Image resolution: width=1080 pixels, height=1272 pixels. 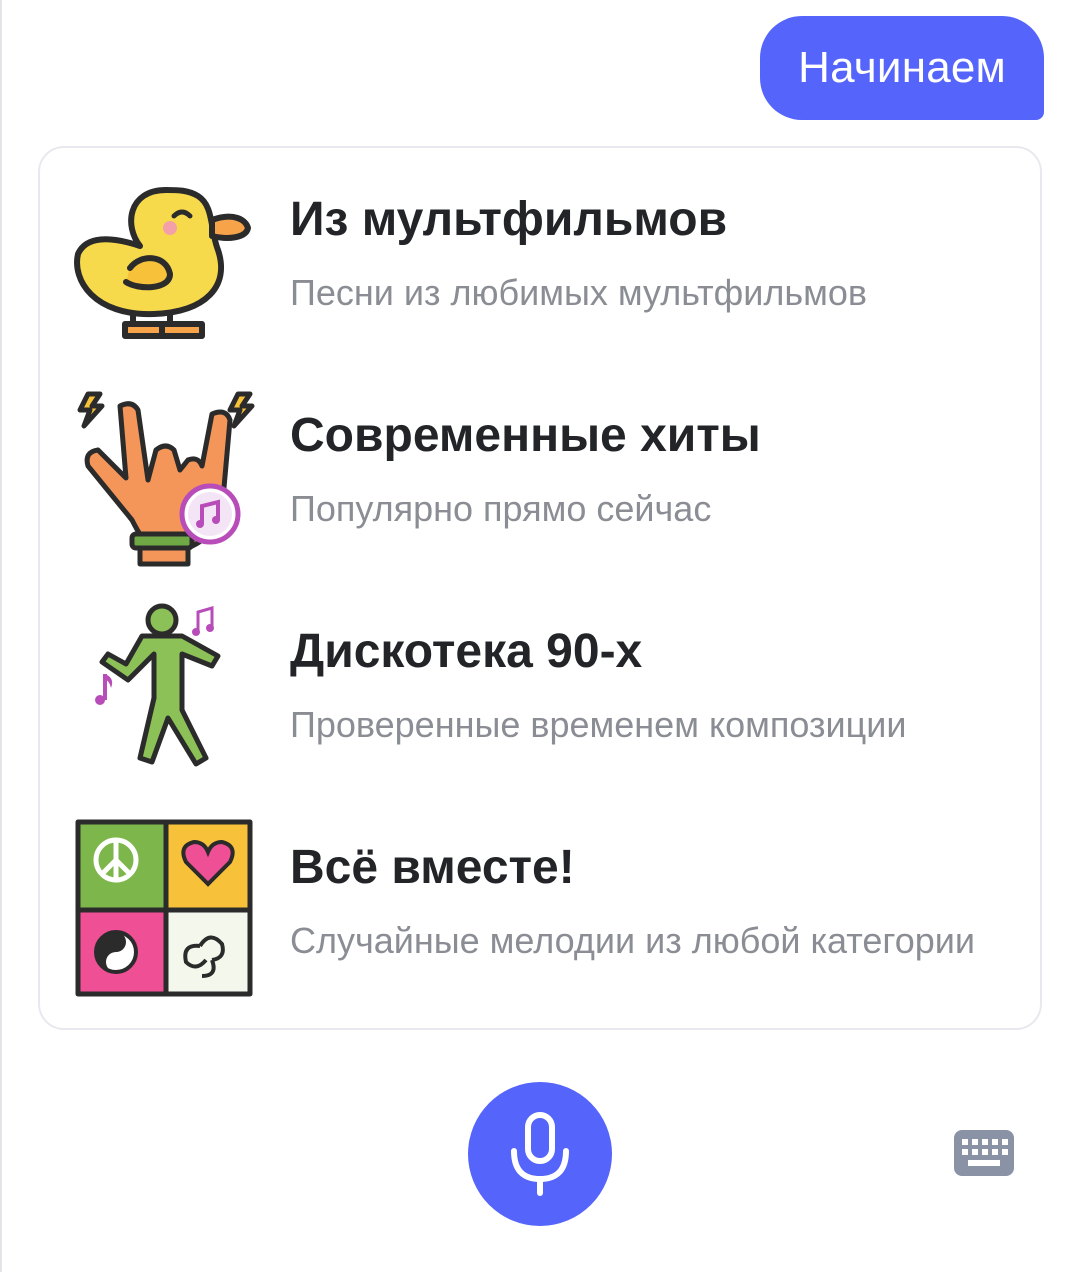 I want to click on duck-icon, so click(x=162, y=263).